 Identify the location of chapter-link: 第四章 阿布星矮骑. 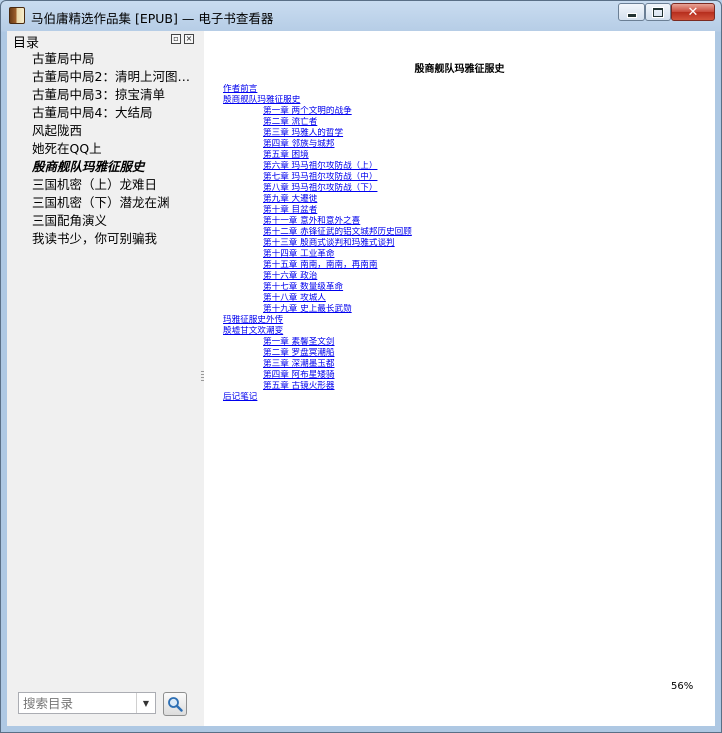
(463, 375).